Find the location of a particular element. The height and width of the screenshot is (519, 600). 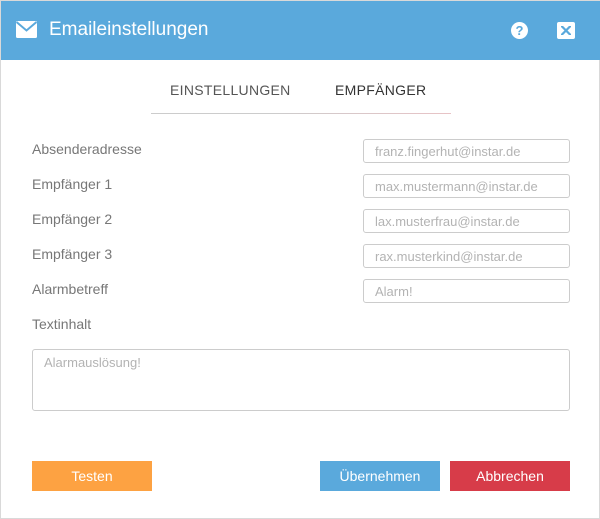

alarm-subject-input is located at coordinates (466, 291).